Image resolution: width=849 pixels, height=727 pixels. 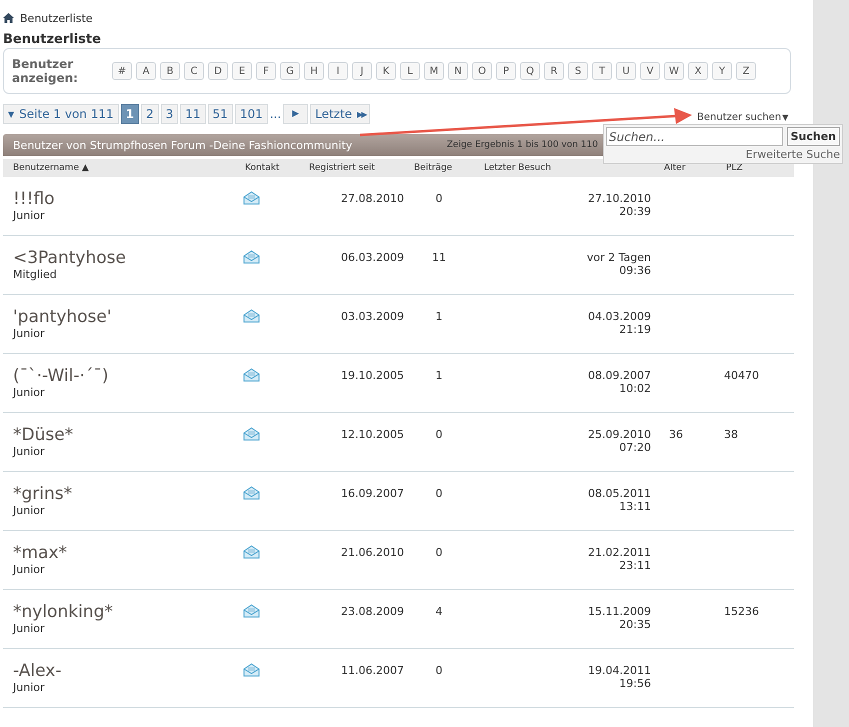 What do you see at coordinates (40, 553) in the screenshot?
I see `username-link: *max*` at bounding box center [40, 553].